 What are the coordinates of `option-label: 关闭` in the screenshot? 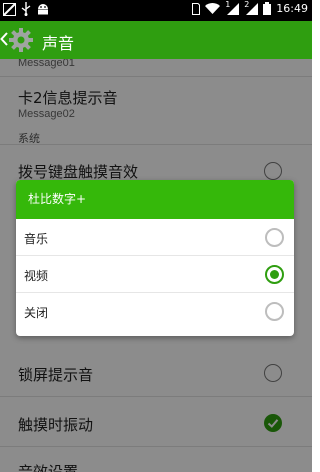 It's located at (36, 313).